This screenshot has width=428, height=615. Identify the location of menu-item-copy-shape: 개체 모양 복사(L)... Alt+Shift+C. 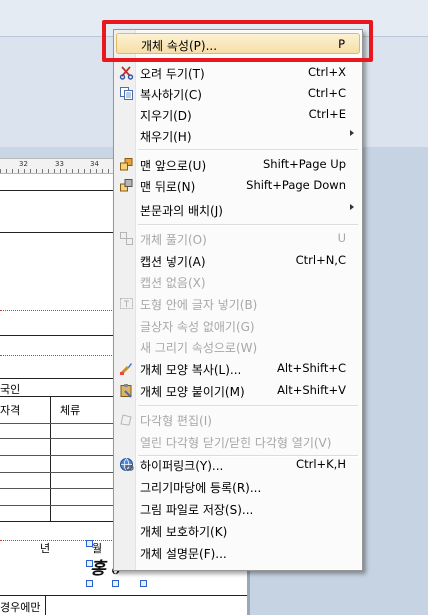
(238, 368).